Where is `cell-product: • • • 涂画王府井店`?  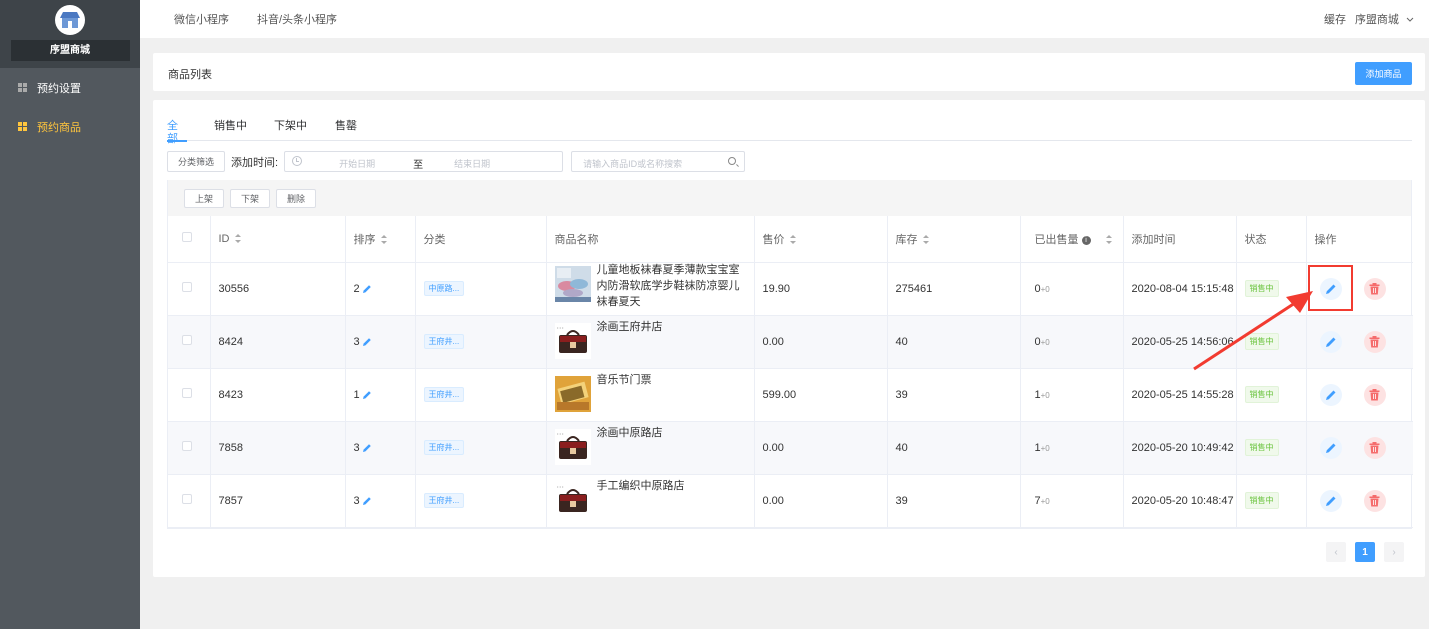
cell-product: • • • 涂画王府井店 is located at coordinates (650, 342).